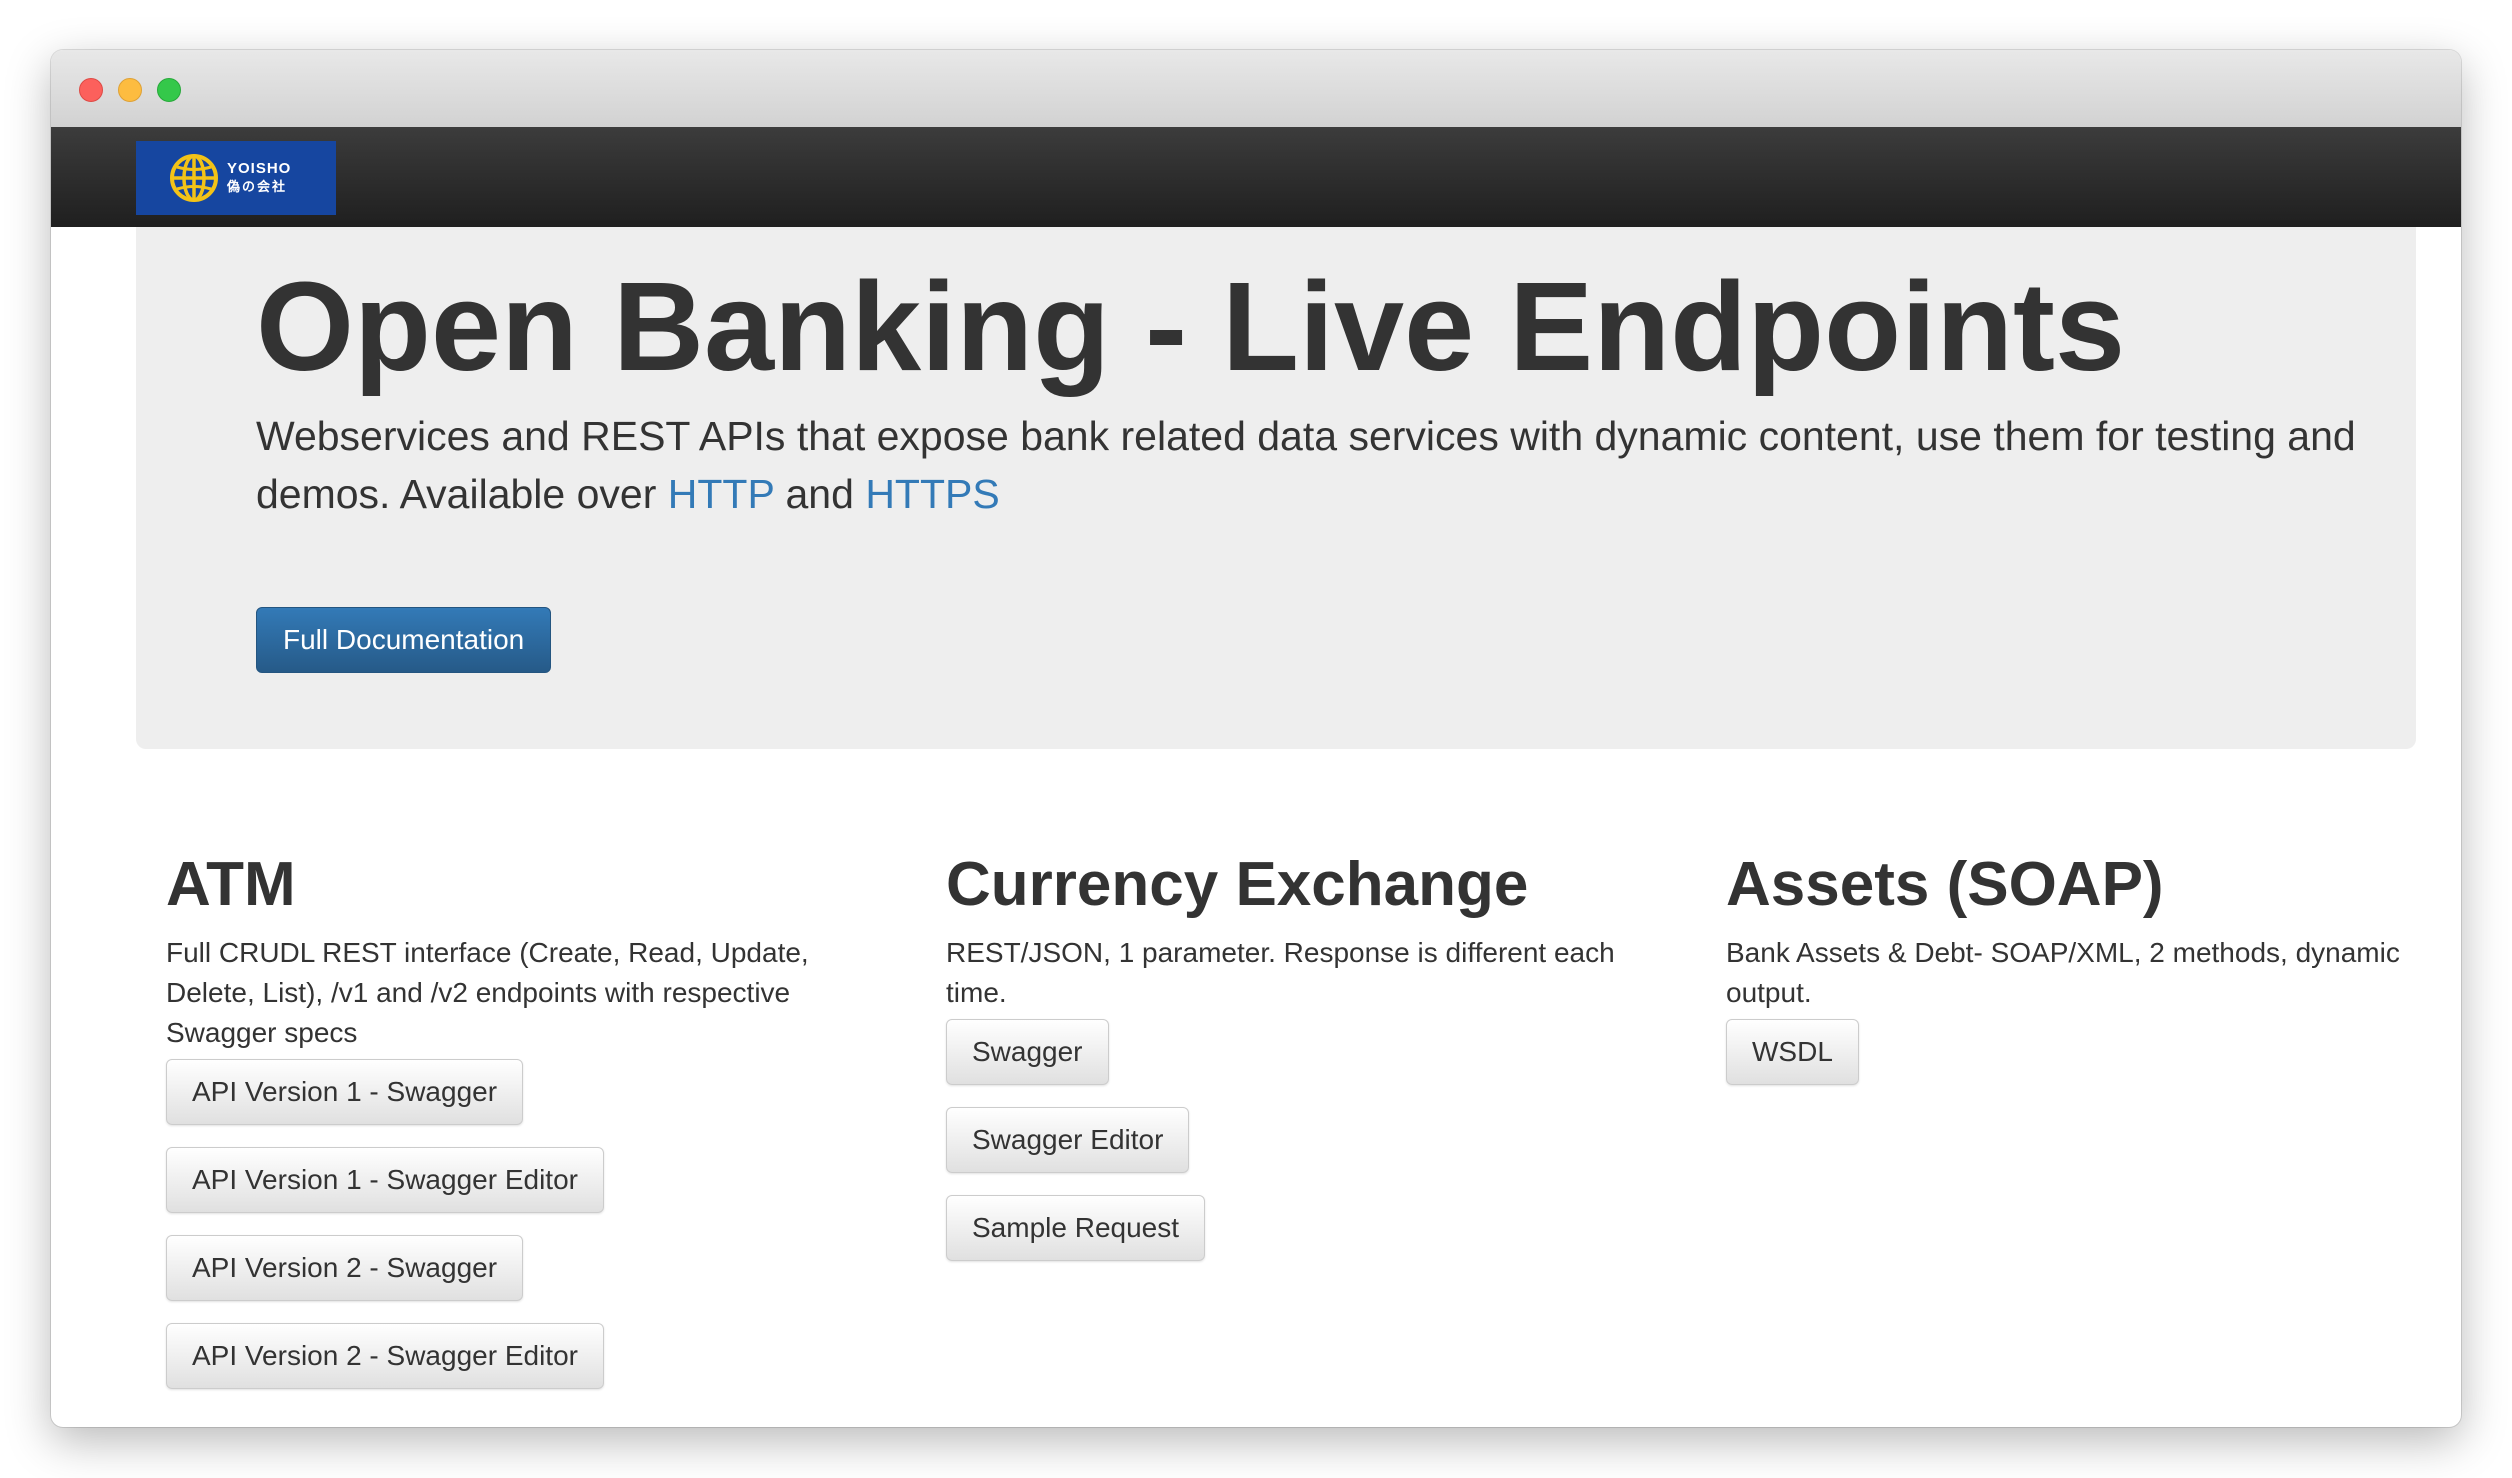 Image resolution: width=2512 pixels, height=1478 pixels. What do you see at coordinates (1068, 1140) in the screenshot?
I see `currency-swagger-editor-button: Swagger Editor` at bounding box center [1068, 1140].